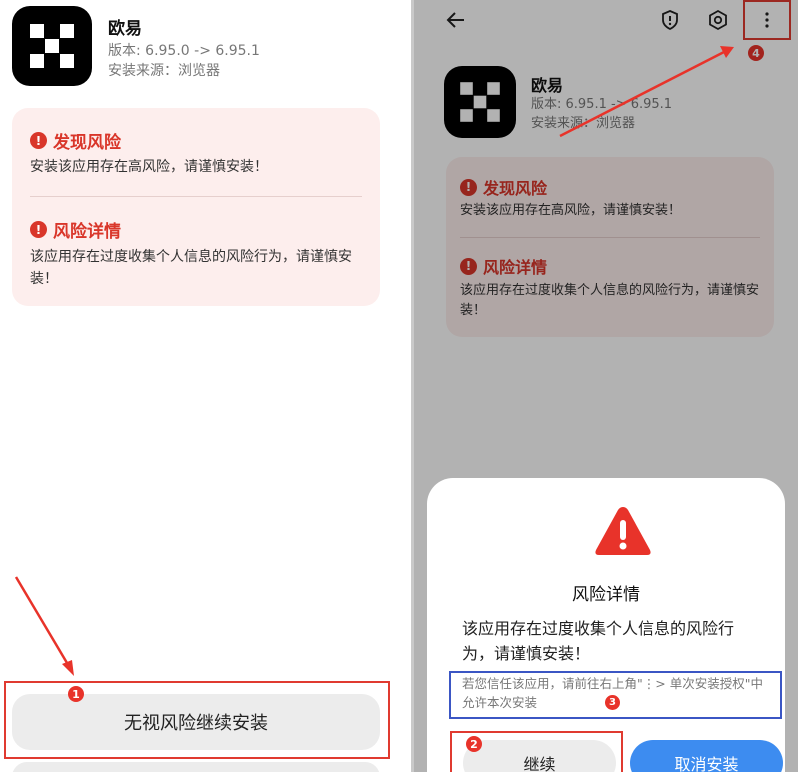  I want to click on step-badge-3: 3, so click(612, 702).